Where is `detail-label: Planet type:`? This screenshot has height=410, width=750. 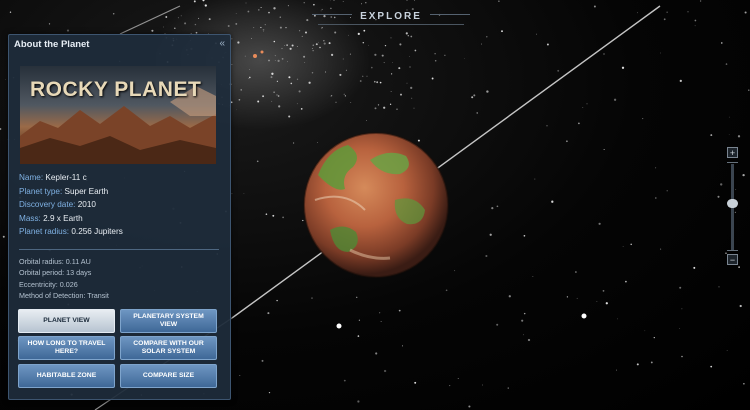 detail-label: Planet type: is located at coordinates (41, 191).